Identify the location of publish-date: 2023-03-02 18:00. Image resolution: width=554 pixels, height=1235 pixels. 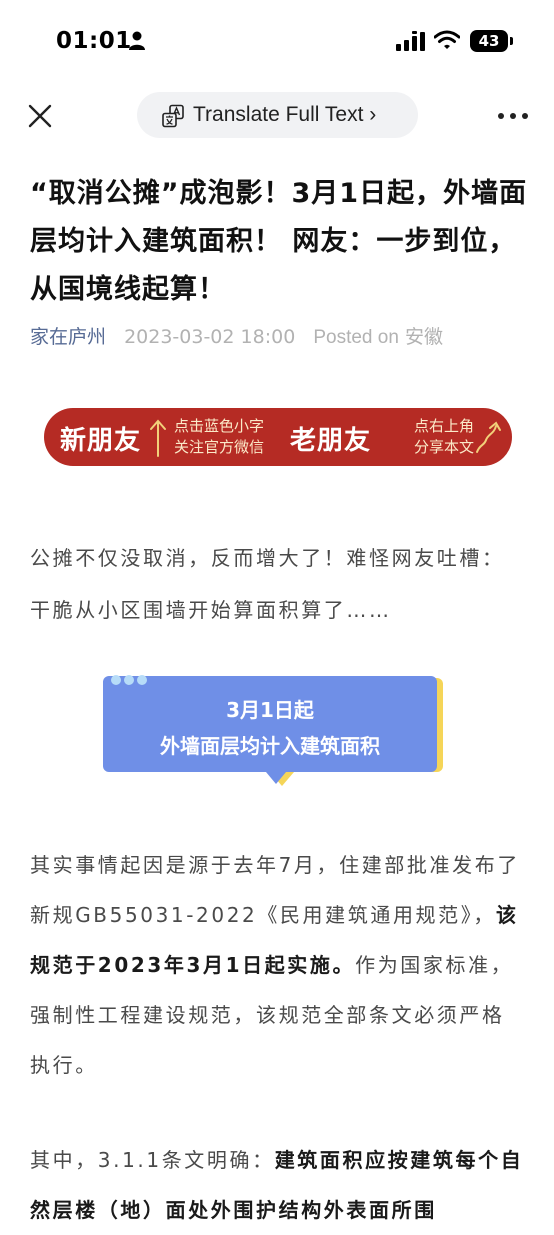
(210, 337).